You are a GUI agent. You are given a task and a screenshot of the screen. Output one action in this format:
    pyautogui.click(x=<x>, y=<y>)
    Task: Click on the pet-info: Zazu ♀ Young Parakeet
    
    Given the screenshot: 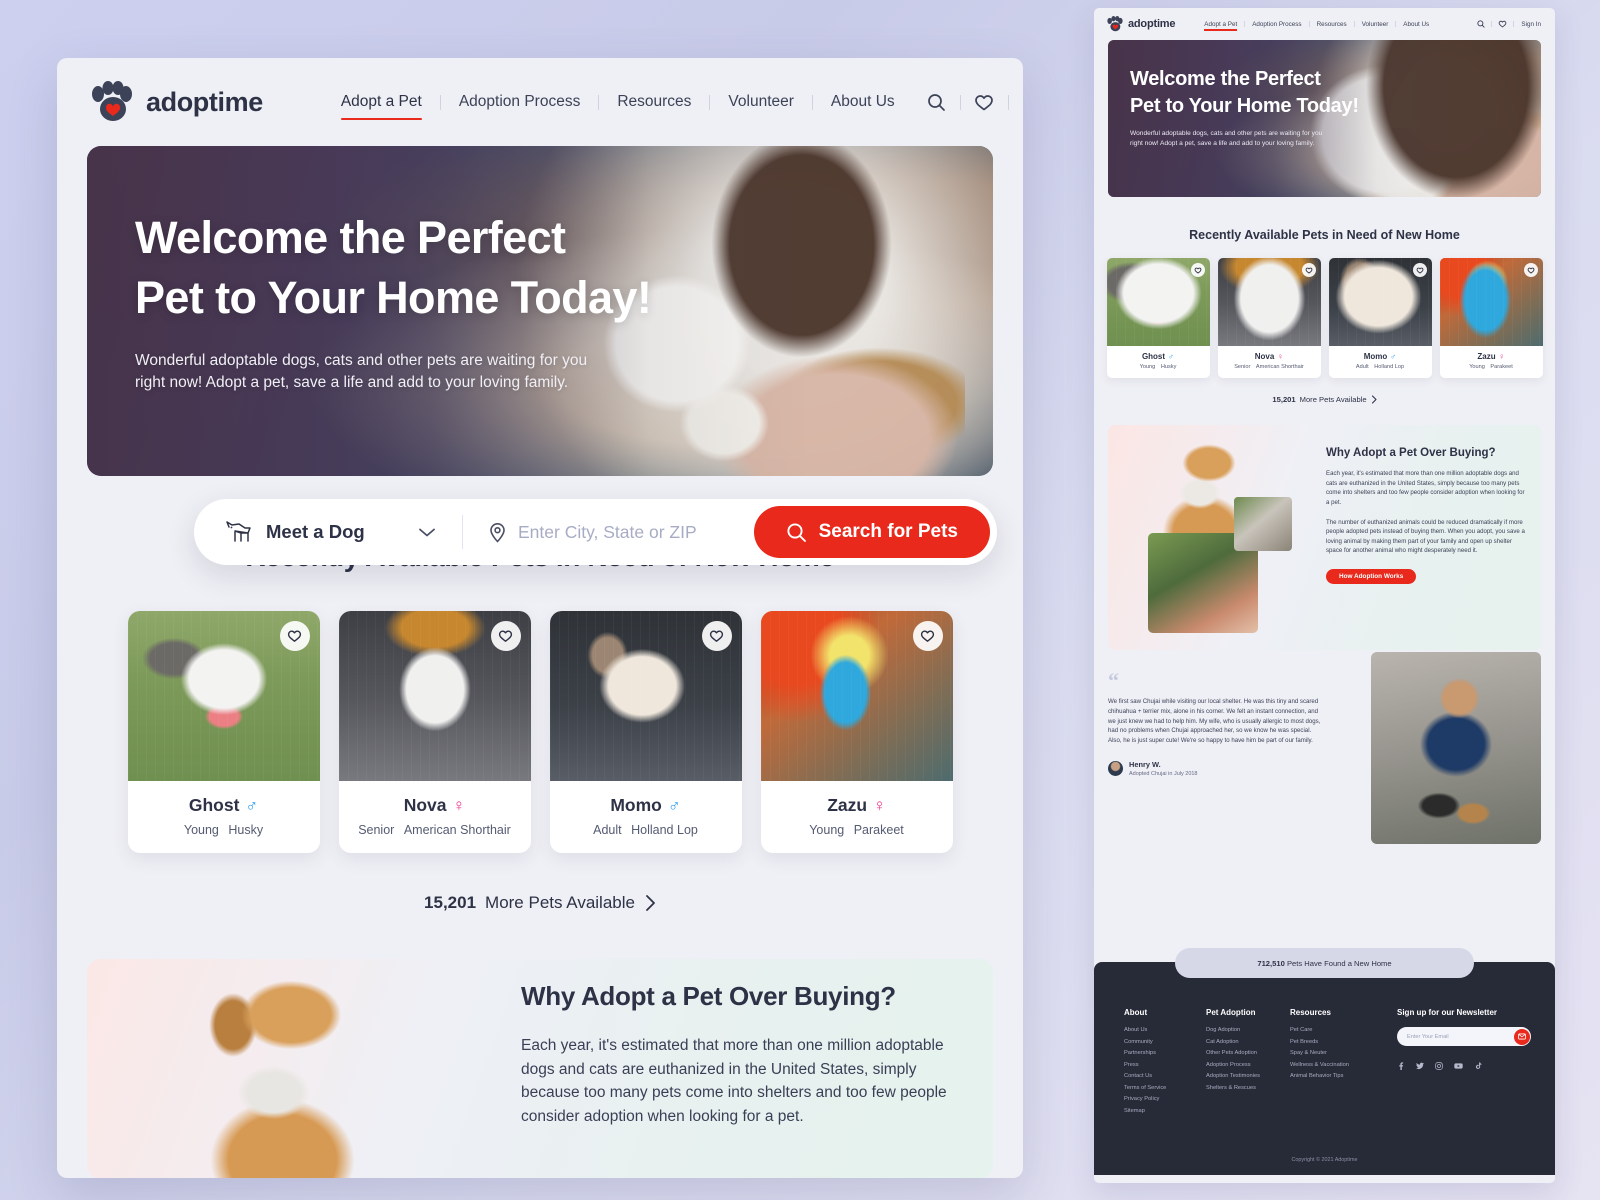 What is the action you would take?
    pyautogui.click(x=1491, y=362)
    